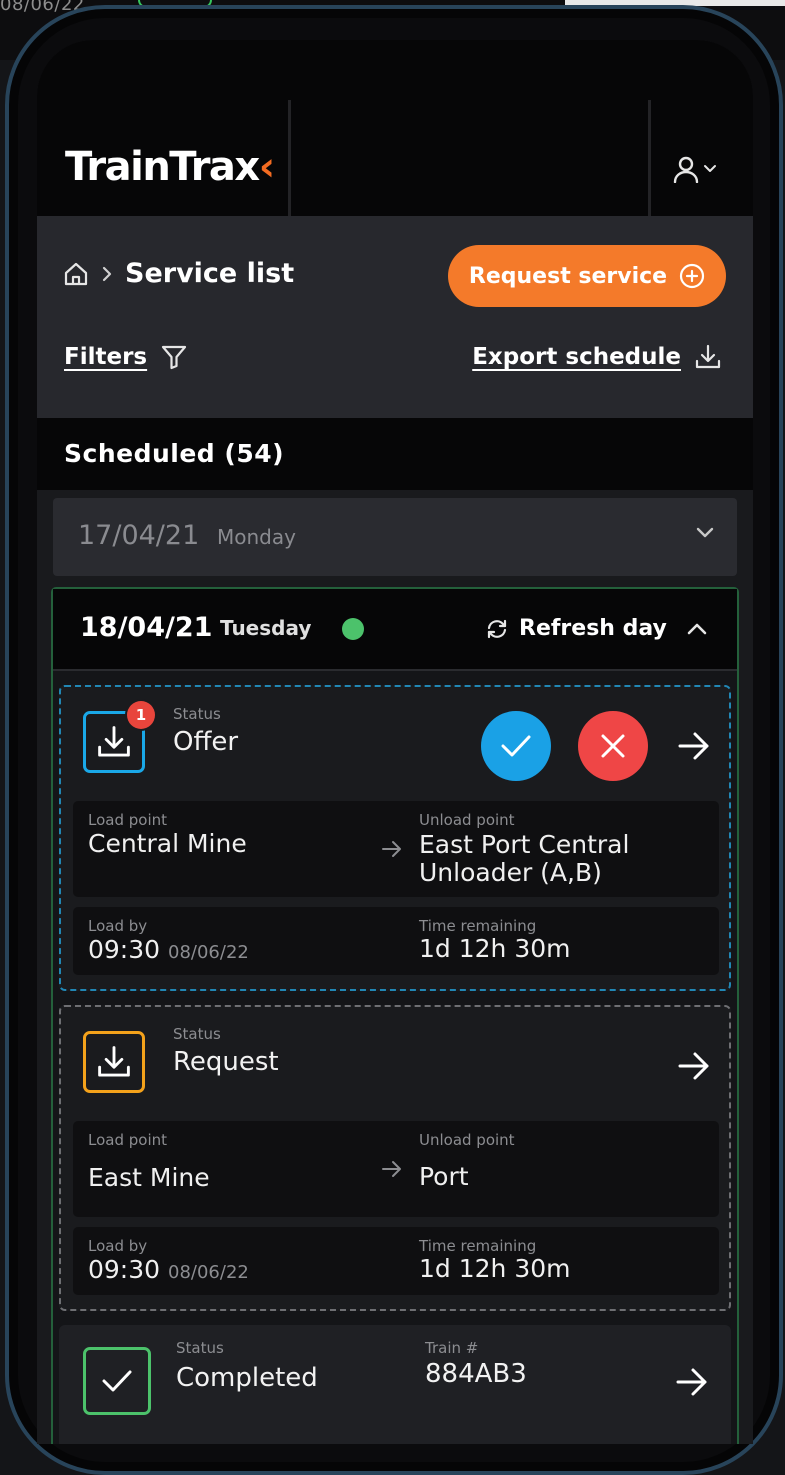 The image size is (785, 1475). What do you see at coordinates (206, 742) in the screenshot?
I see `status-value: Offer` at bounding box center [206, 742].